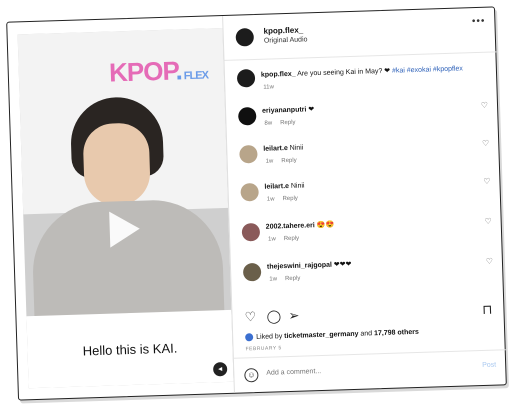 The image size is (512, 409). I want to click on video-caption-text: Hello this is KAI., so click(130, 349).